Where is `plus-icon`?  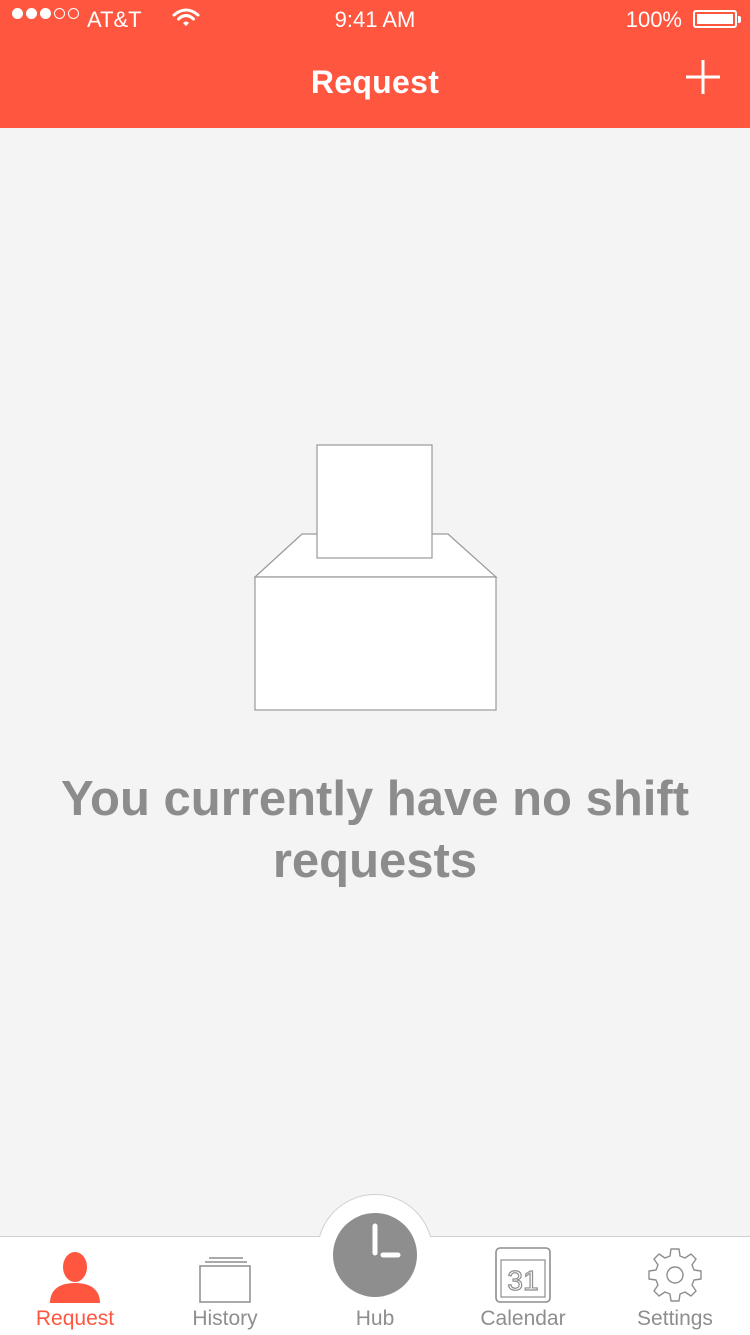 plus-icon is located at coordinates (703, 77).